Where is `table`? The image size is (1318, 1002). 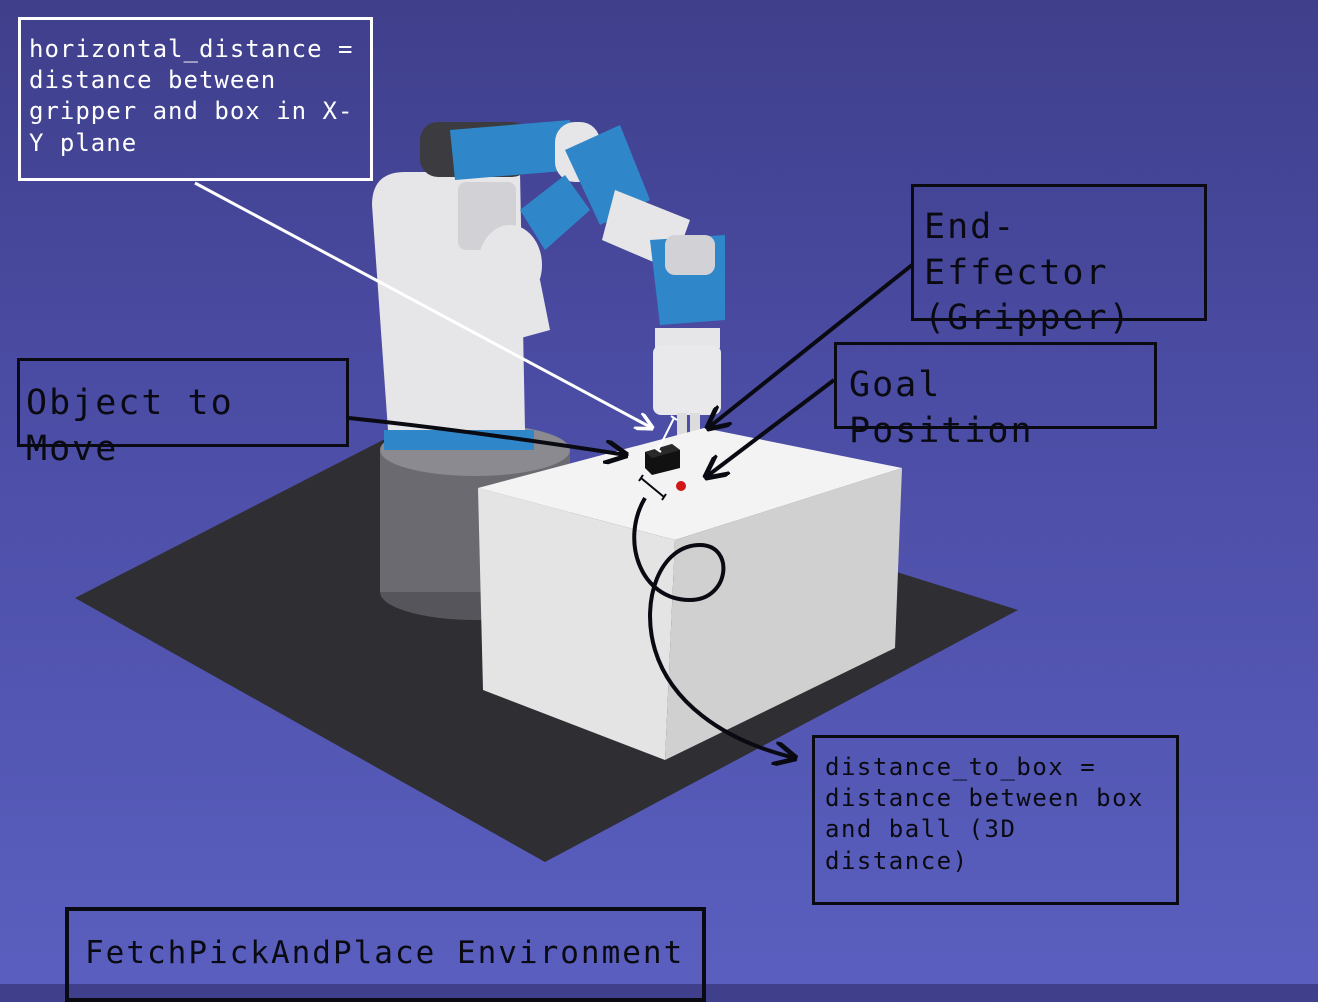
table is located at coordinates (690, 594).